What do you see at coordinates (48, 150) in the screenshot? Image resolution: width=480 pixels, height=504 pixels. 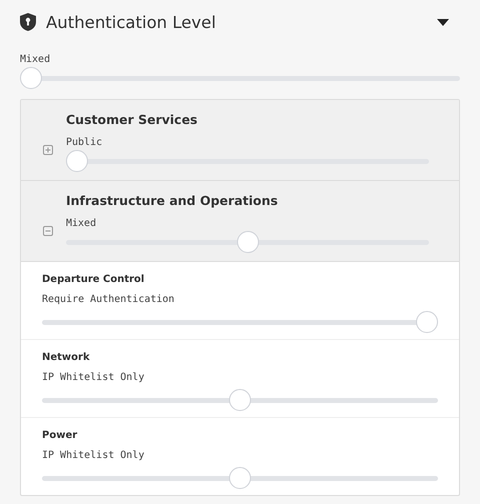 I see `expand-icon` at bounding box center [48, 150].